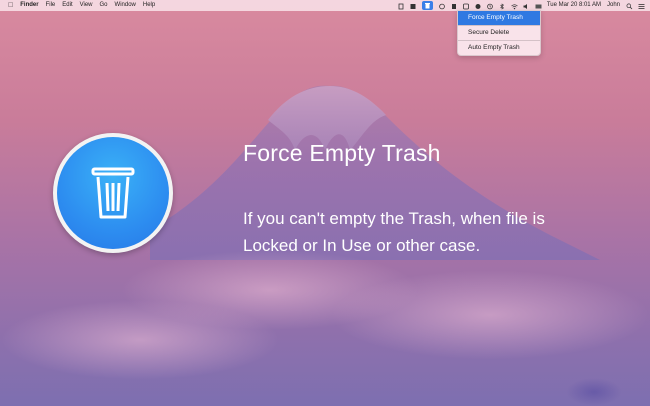 The height and width of the screenshot is (406, 650). What do you see at coordinates (526, 6) in the screenshot?
I see `volume-icon` at bounding box center [526, 6].